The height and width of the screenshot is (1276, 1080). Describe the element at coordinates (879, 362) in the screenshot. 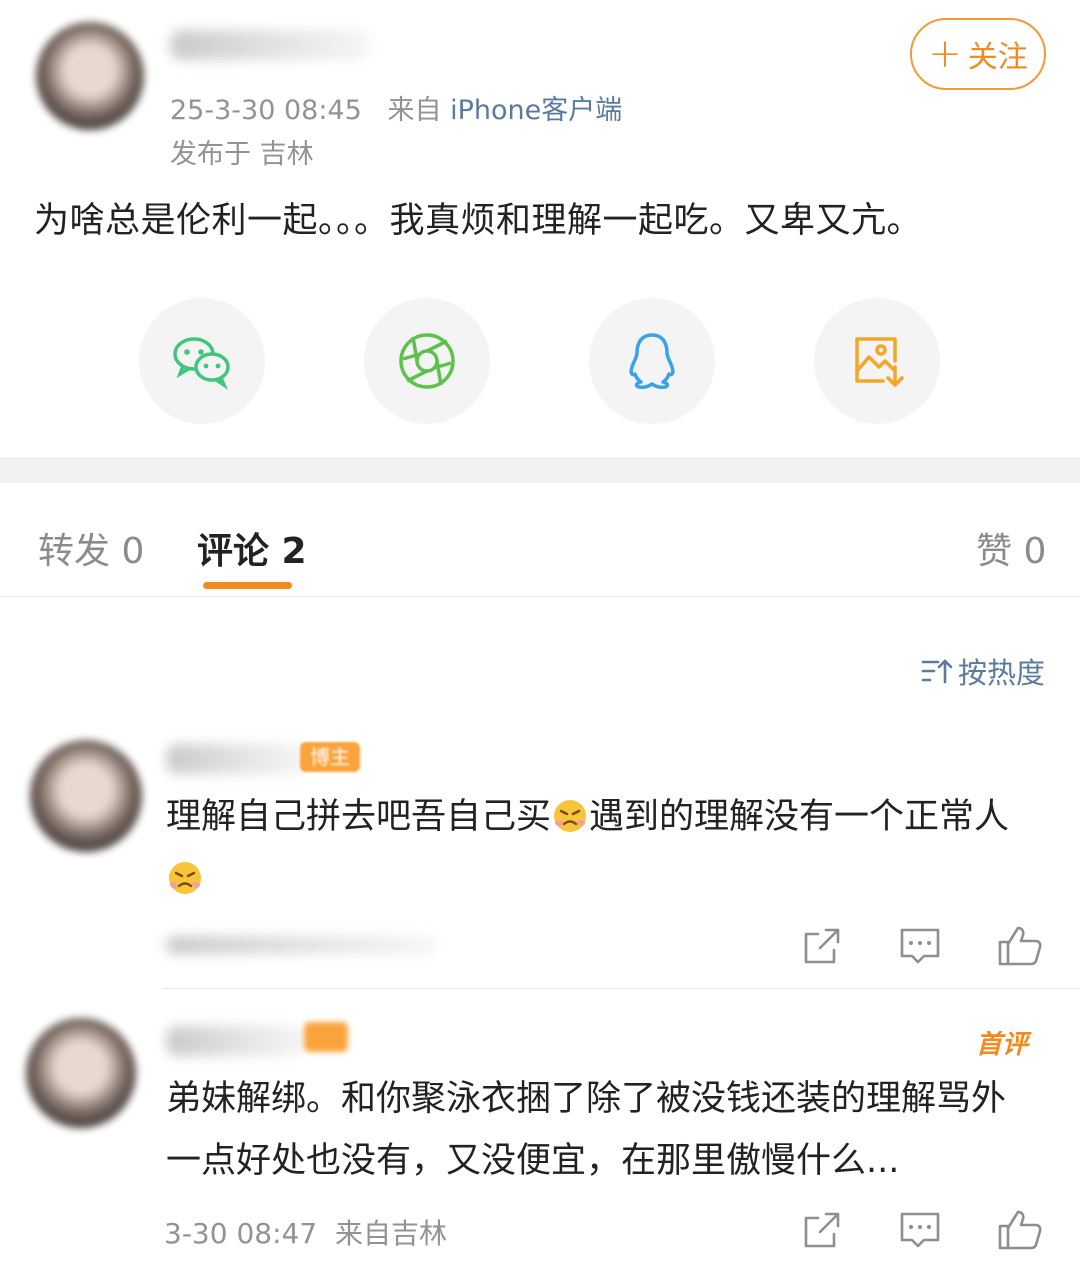

I see `save-image-icon` at that location.